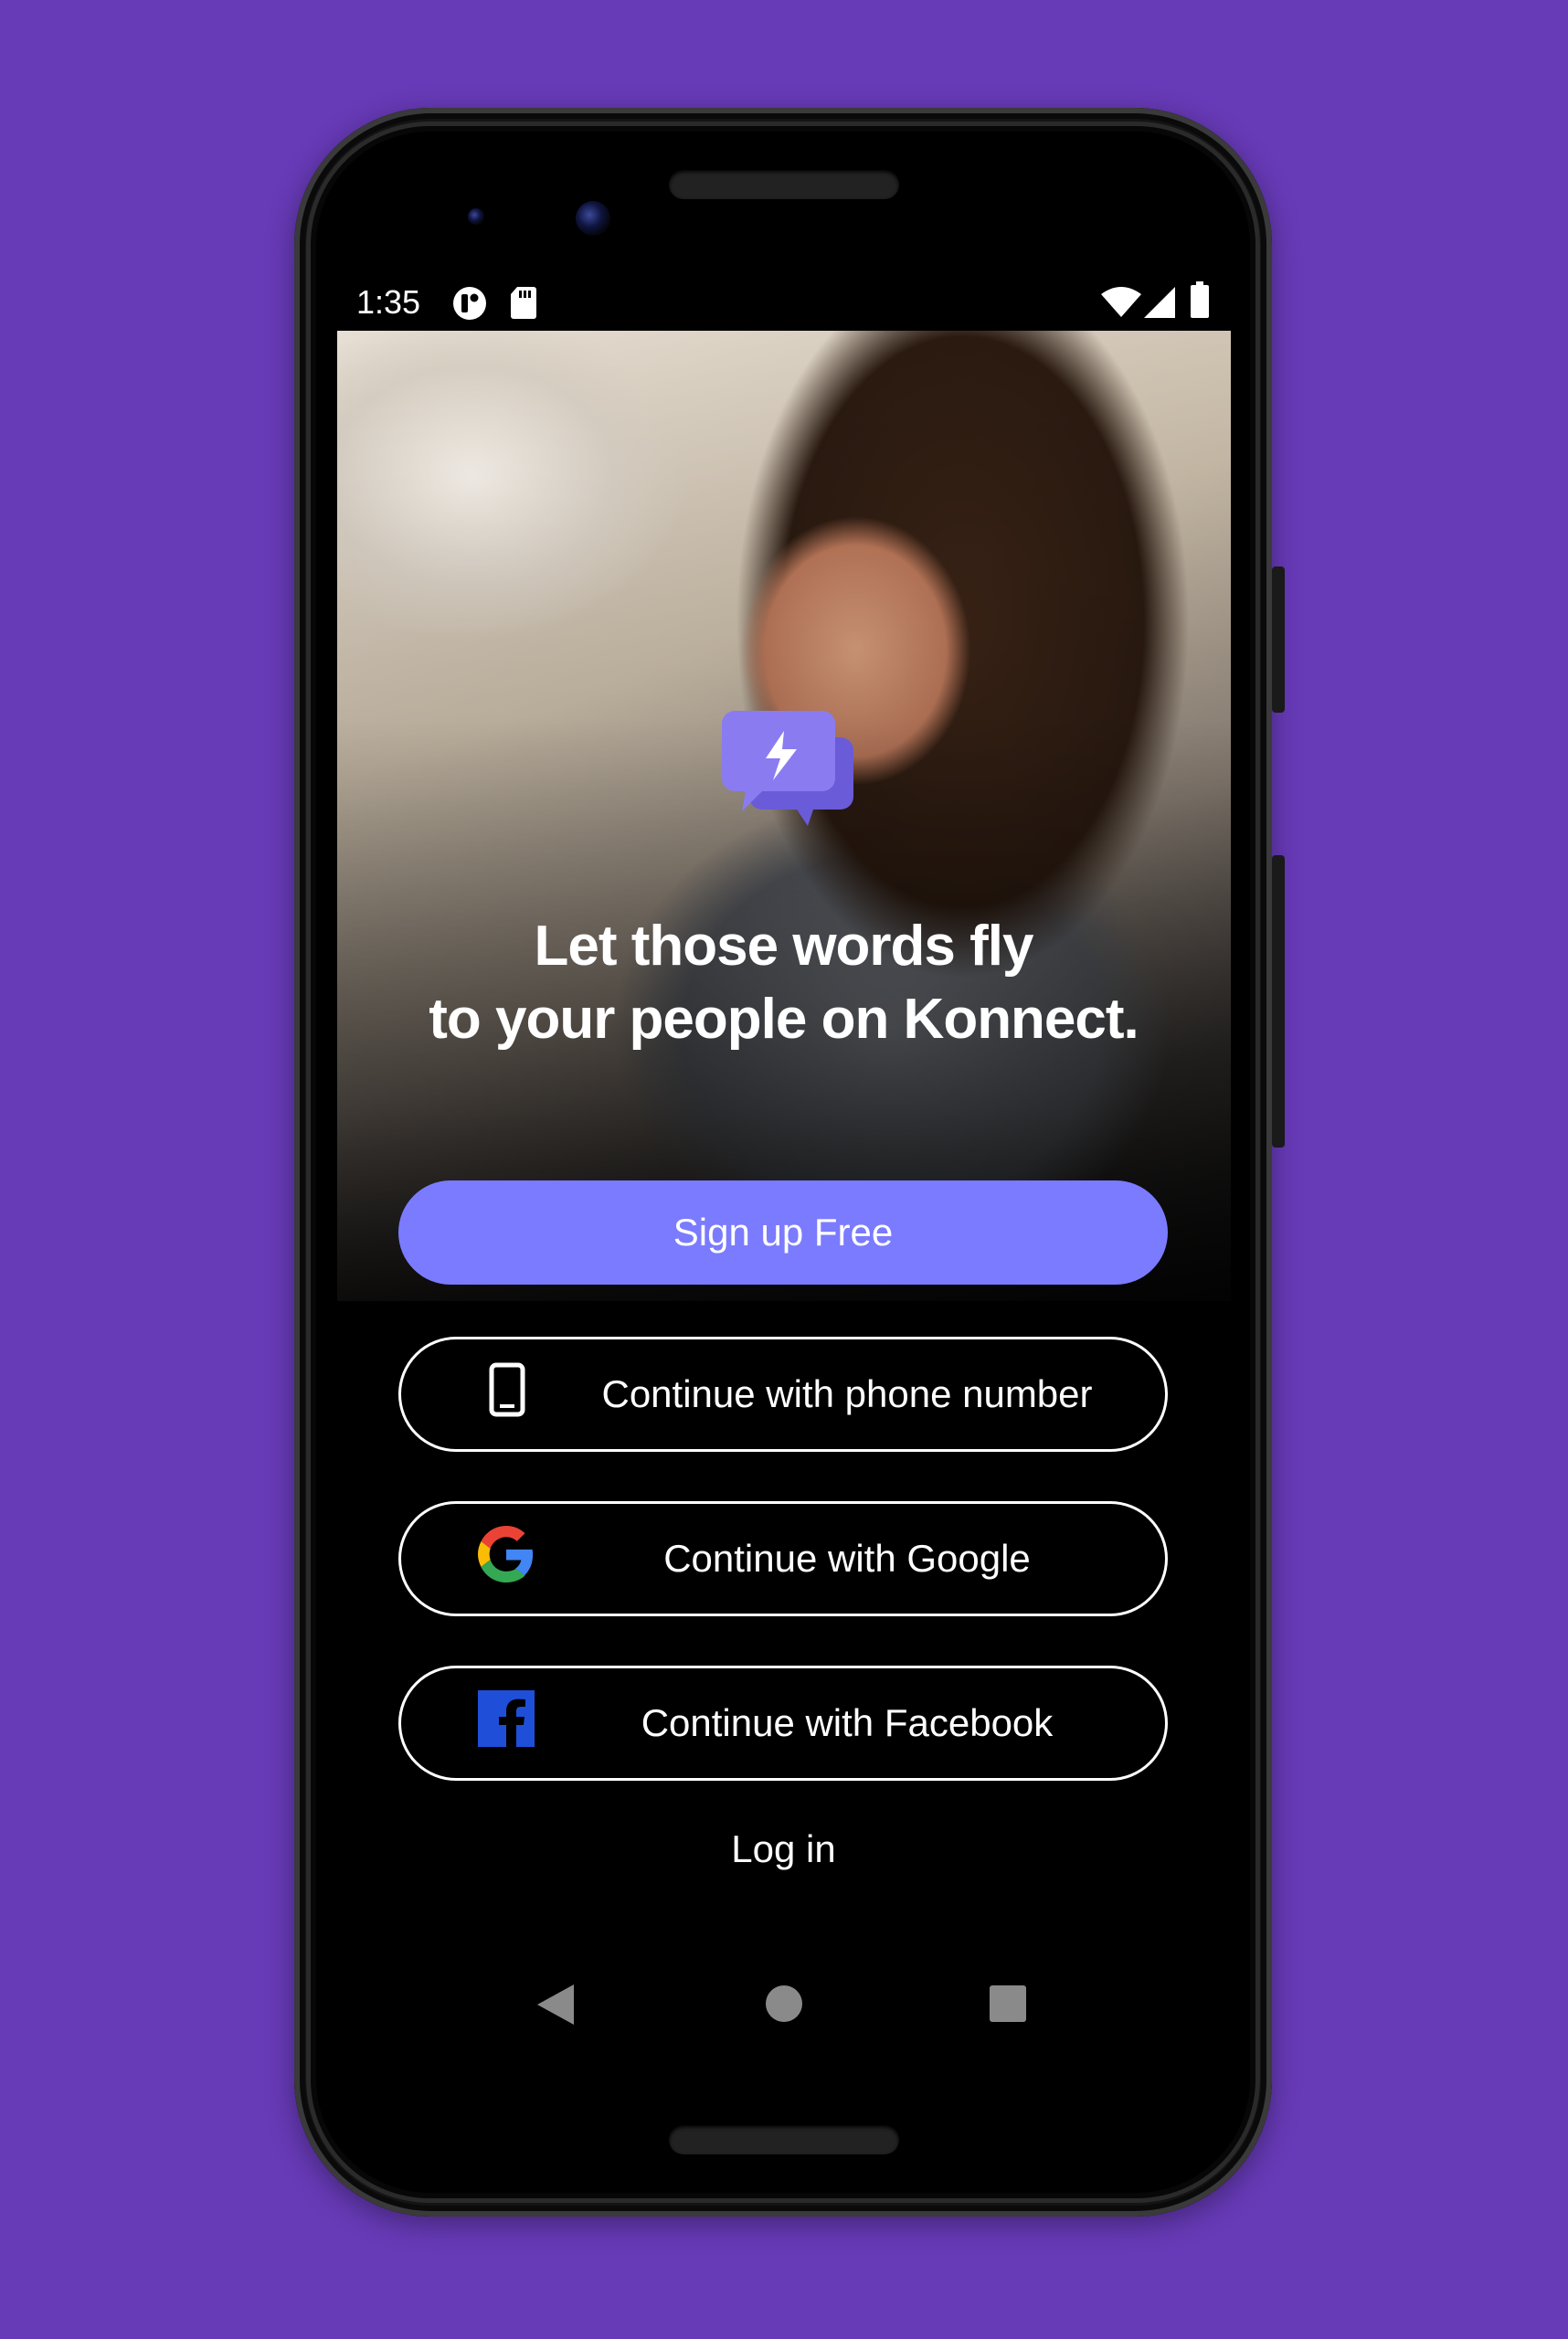 The height and width of the screenshot is (2339, 1568). Describe the element at coordinates (507, 1559) in the screenshot. I see `google-g-icon` at that location.